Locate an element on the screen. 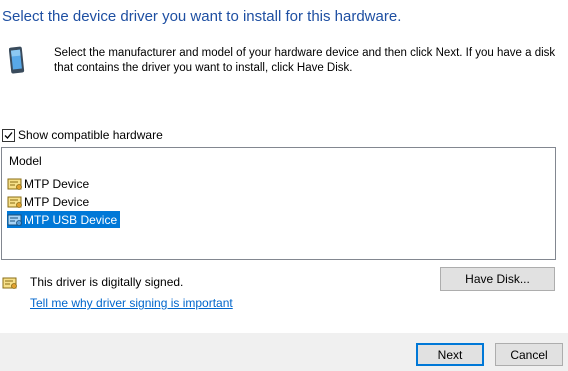  signed-certificate-icon is located at coordinates (9, 283).